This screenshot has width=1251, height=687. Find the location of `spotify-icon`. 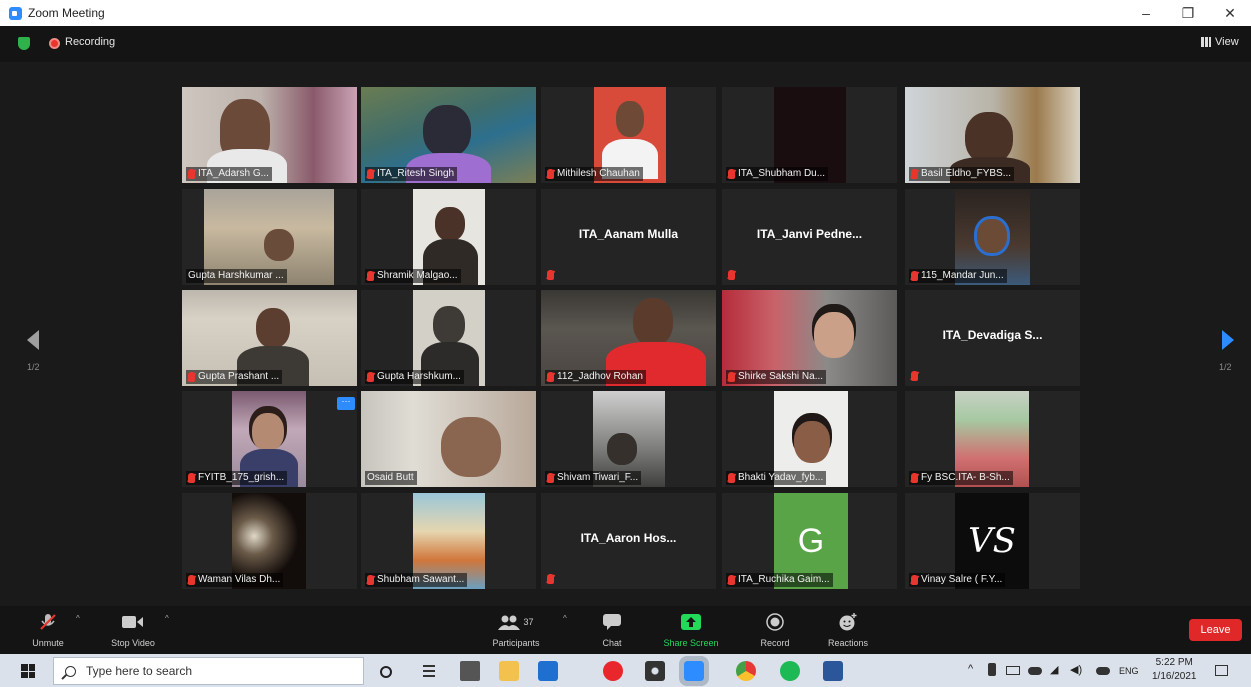

spotify-icon is located at coordinates (790, 671).